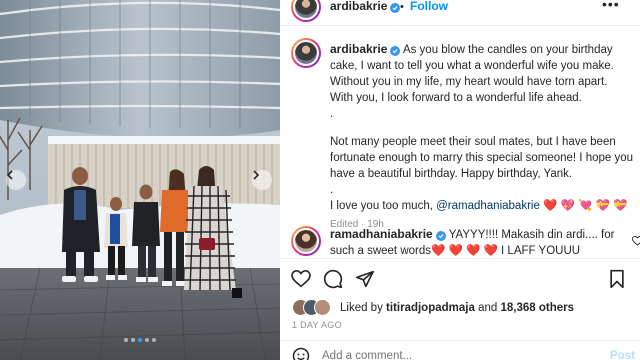 The image size is (640, 360). I want to click on bookmark-icon, so click(617, 279).